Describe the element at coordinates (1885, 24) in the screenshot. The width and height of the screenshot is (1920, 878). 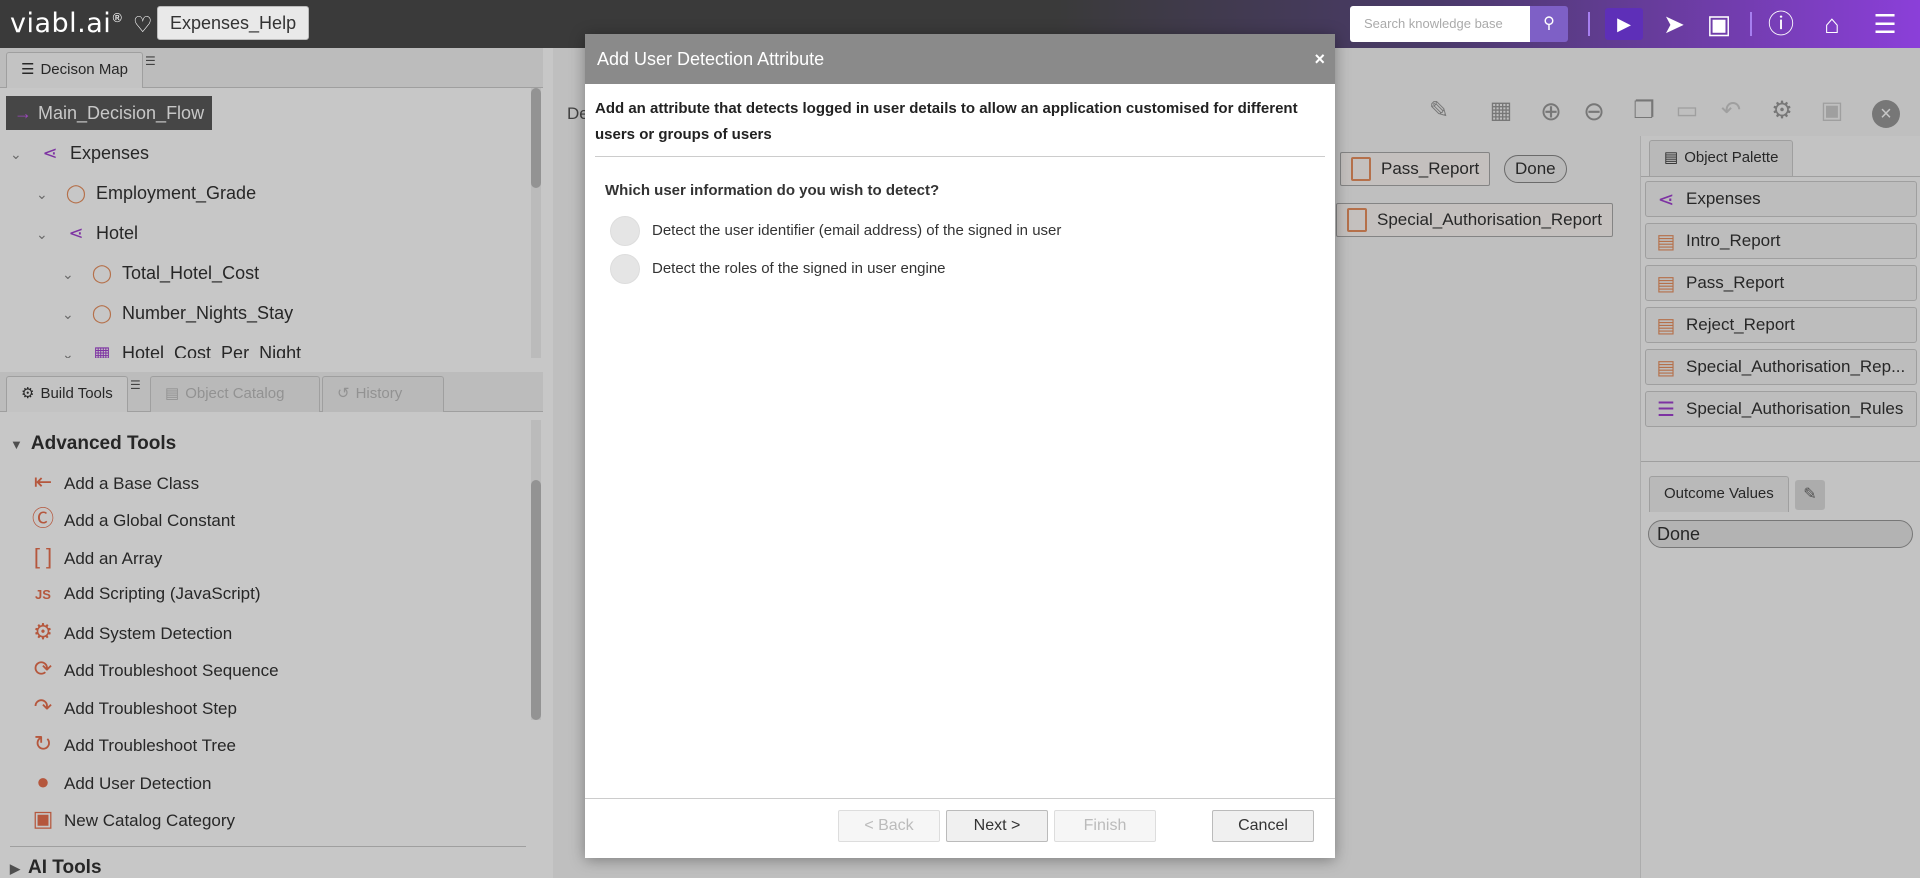
I see `menu-icon: ☰` at that location.